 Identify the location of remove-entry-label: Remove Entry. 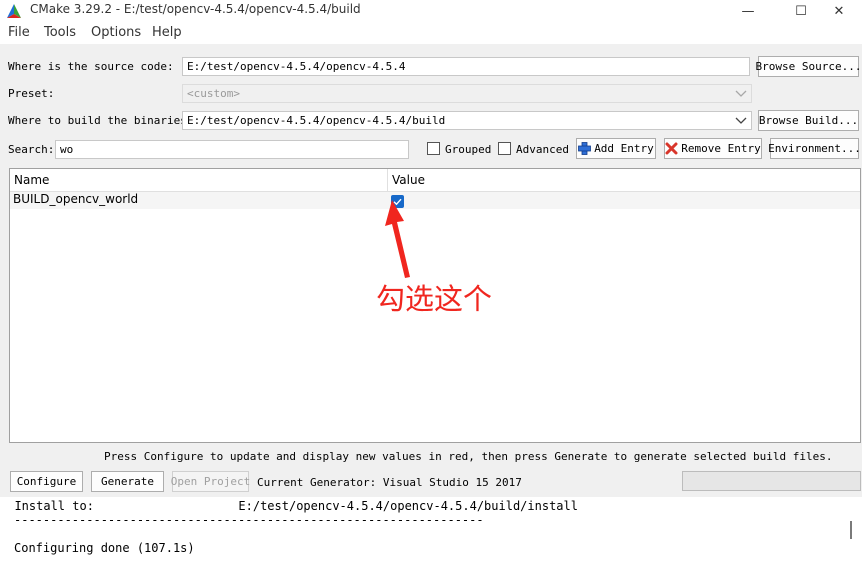
(721, 148).